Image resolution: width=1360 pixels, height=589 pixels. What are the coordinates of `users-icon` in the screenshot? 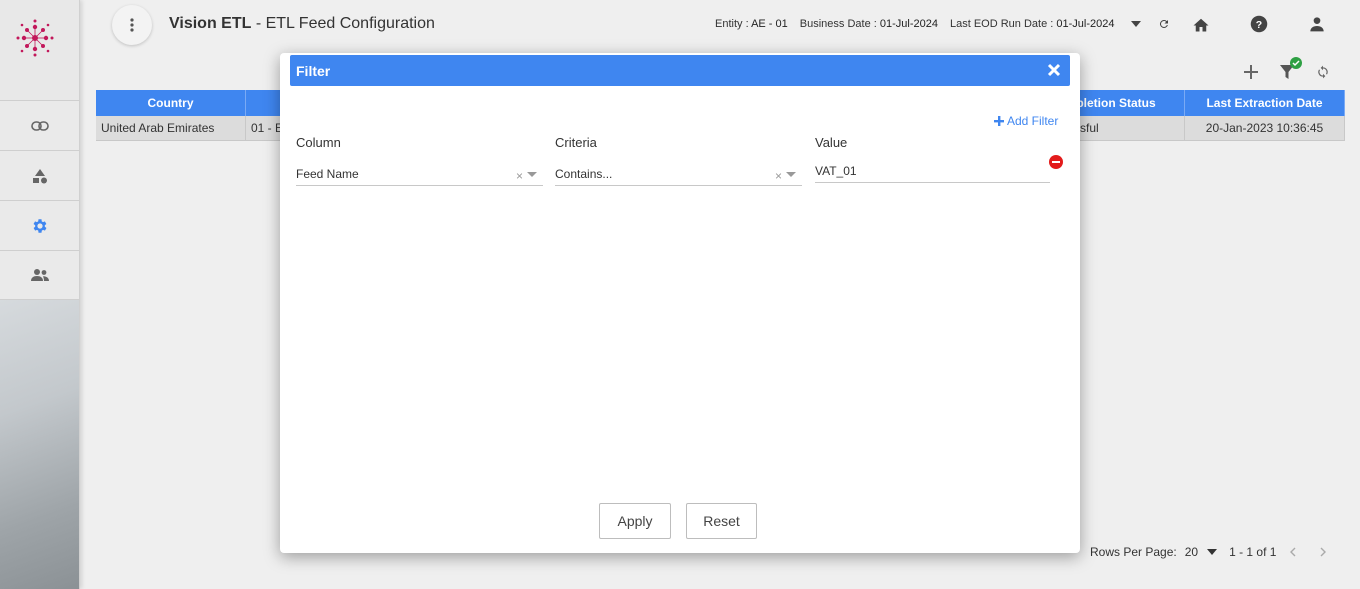 It's located at (40, 275).